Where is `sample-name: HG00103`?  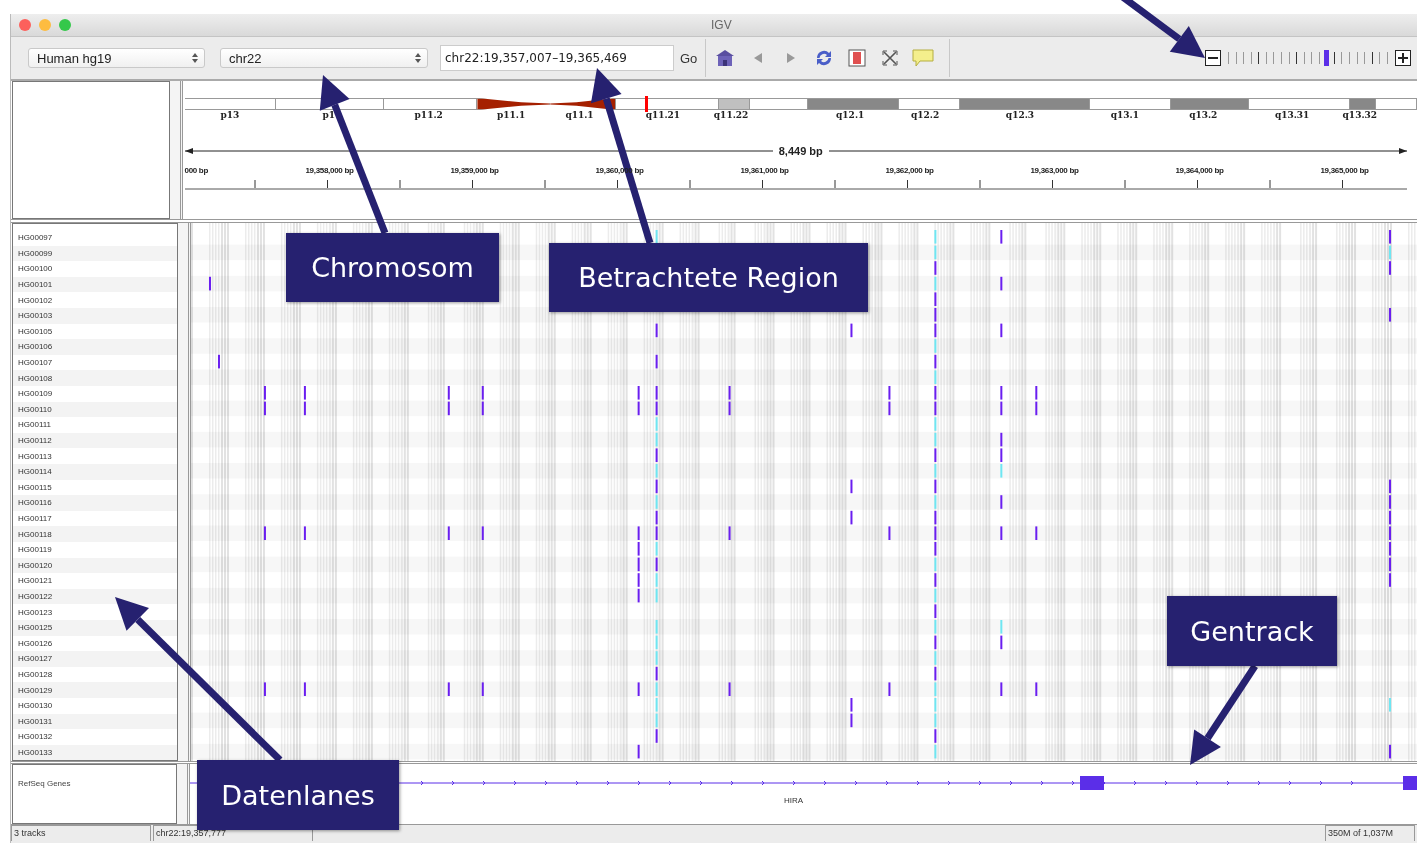
sample-name: HG00103 is located at coordinates (35, 316).